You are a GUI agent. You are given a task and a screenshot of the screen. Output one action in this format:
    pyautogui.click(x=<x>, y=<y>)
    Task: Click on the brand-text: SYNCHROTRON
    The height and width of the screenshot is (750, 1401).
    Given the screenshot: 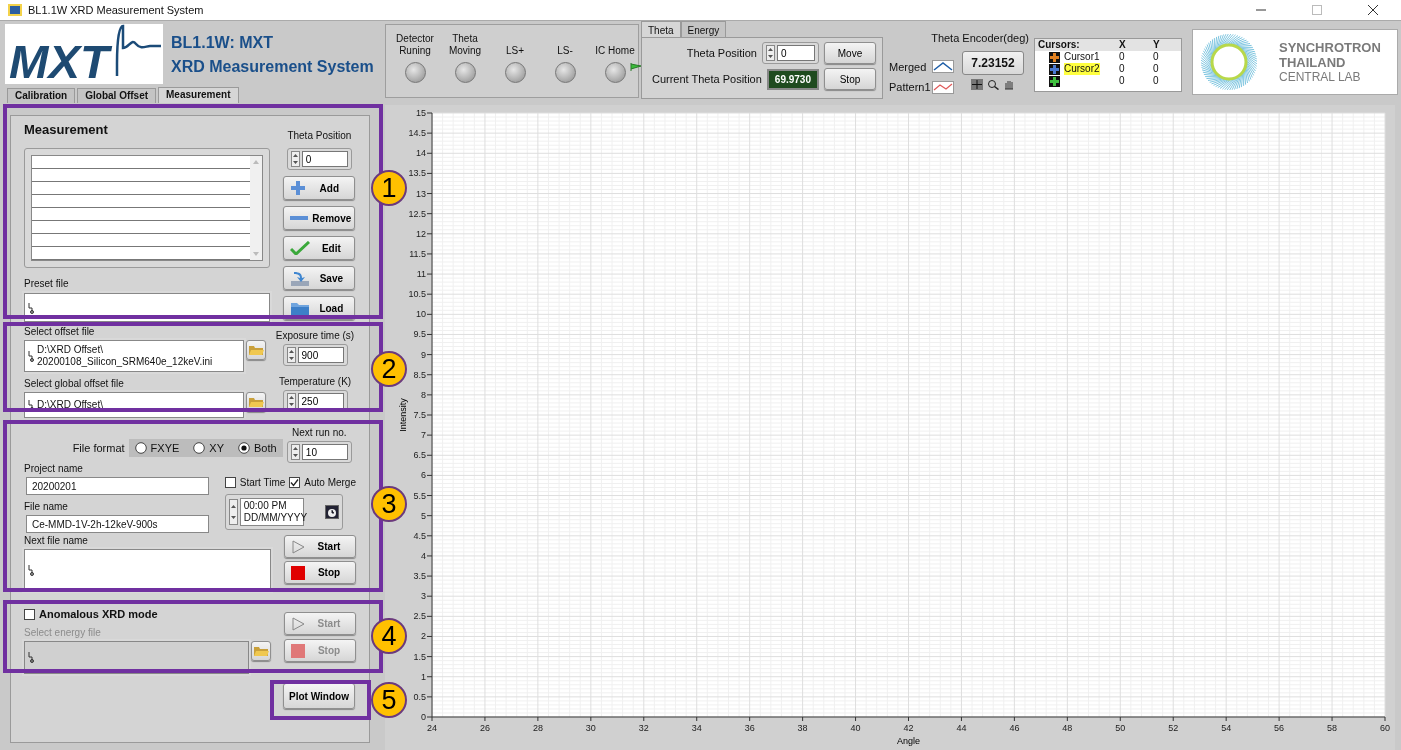 What is the action you would take?
    pyautogui.click(x=1330, y=47)
    